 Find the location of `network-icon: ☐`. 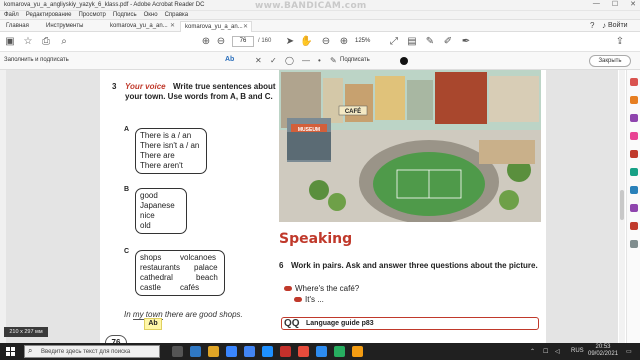

network-icon: ☐ is located at coordinates (545, 351).